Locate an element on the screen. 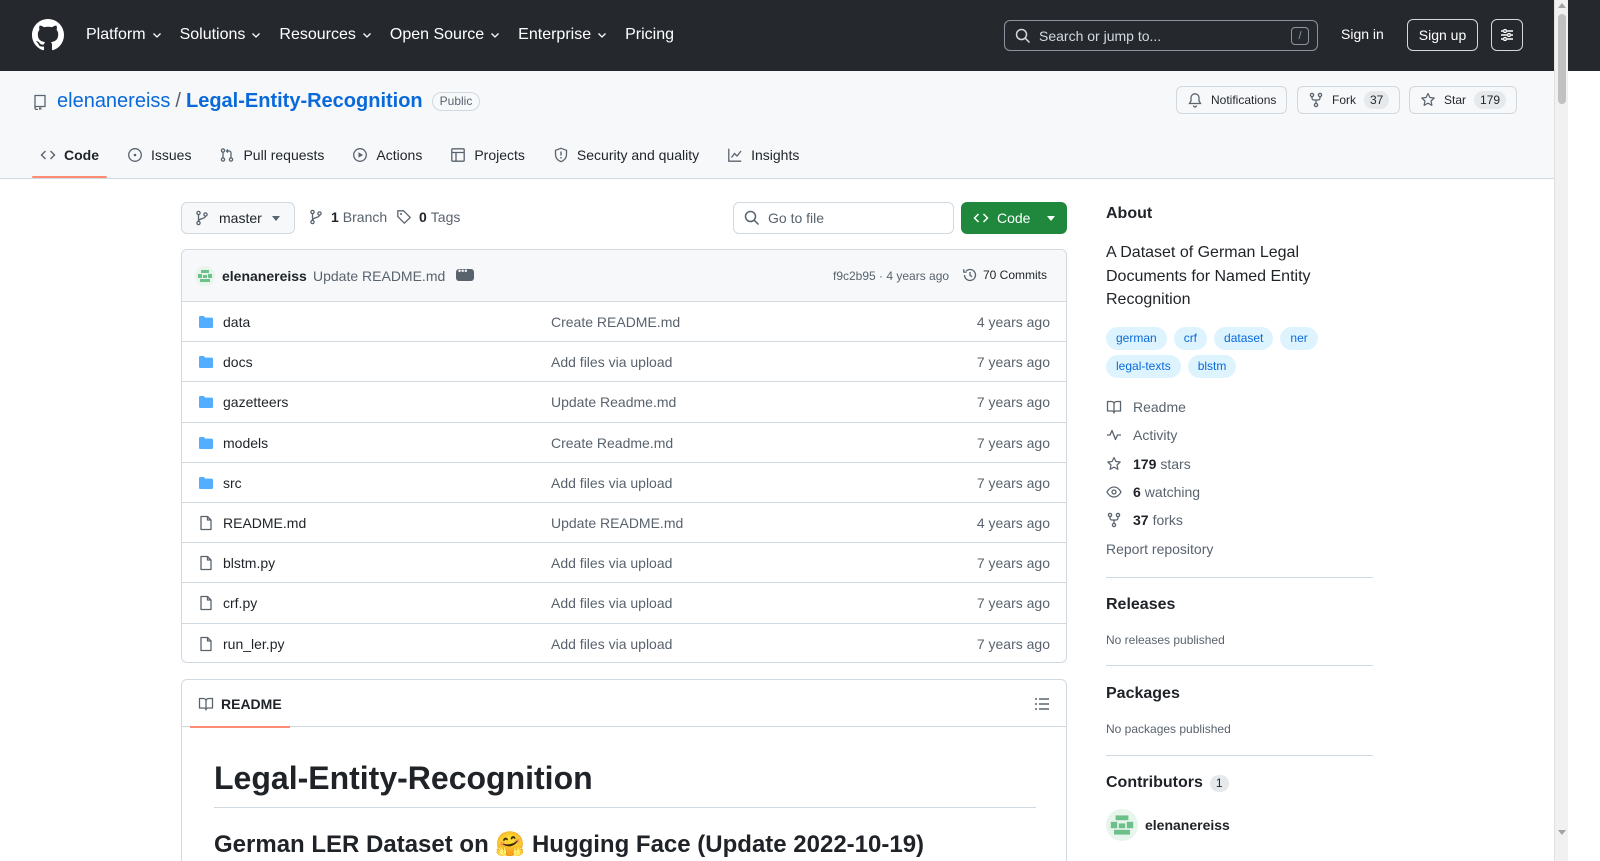 Image resolution: width=1600 pixels, height=861 pixels. scrollbar-thumb is located at coordinates (1562, 59).